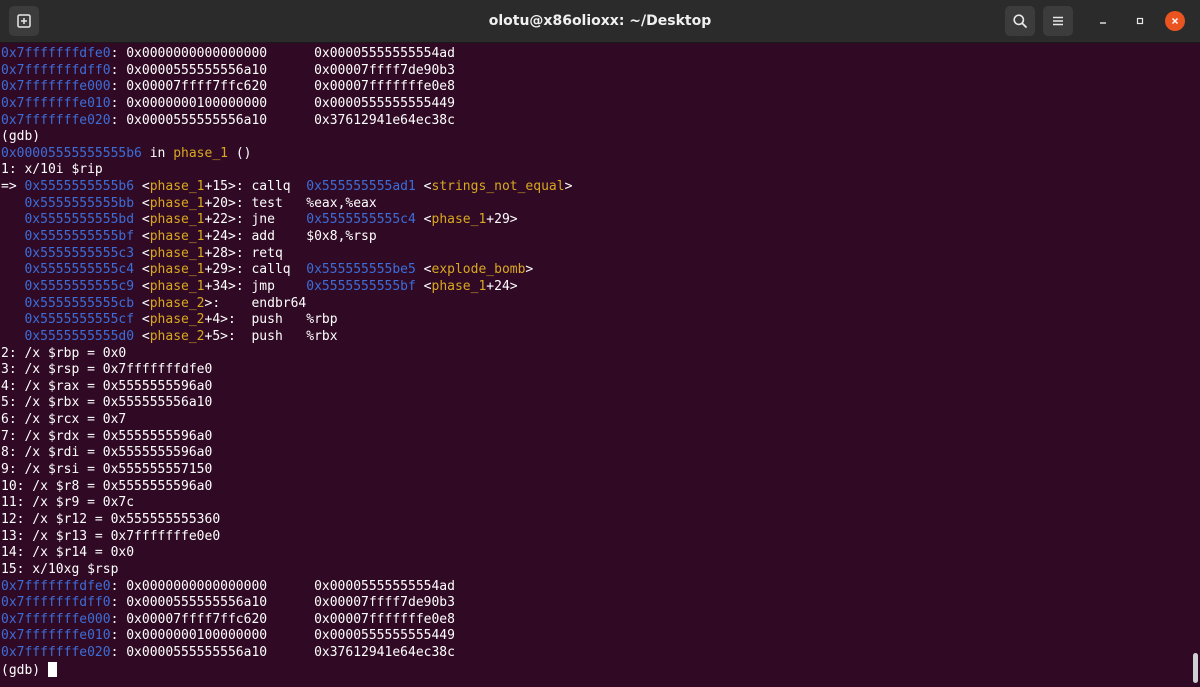 The image size is (1200, 687). Describe the element at coordinates (502, 220) in the screenshot. I see `output-text: +29>` at that location.